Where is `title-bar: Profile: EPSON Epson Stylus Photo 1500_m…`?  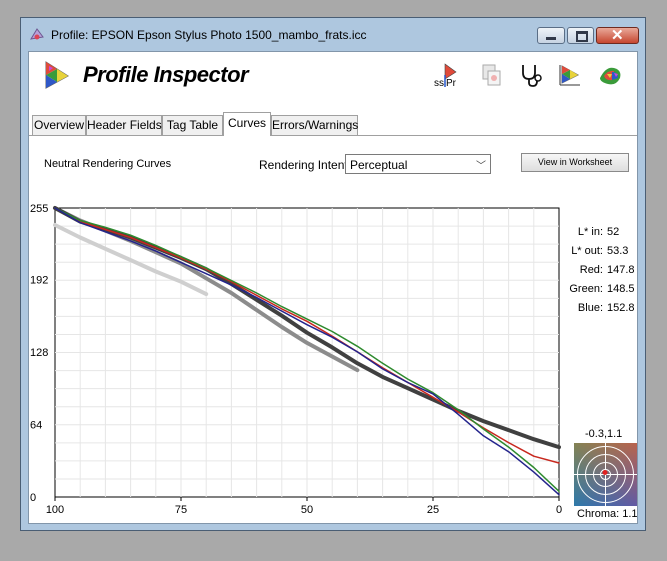
title-bar: Profile: EPSON Epson Stylus Photo 1500_m… is located at coordinates (333, 34).